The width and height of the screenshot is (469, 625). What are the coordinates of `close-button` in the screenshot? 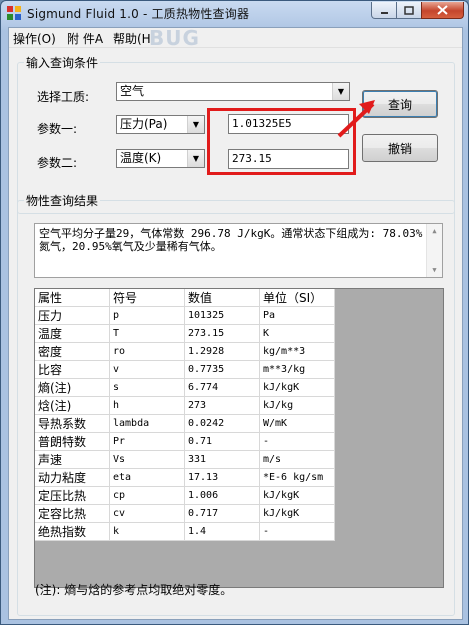 It's located at (442, 10).